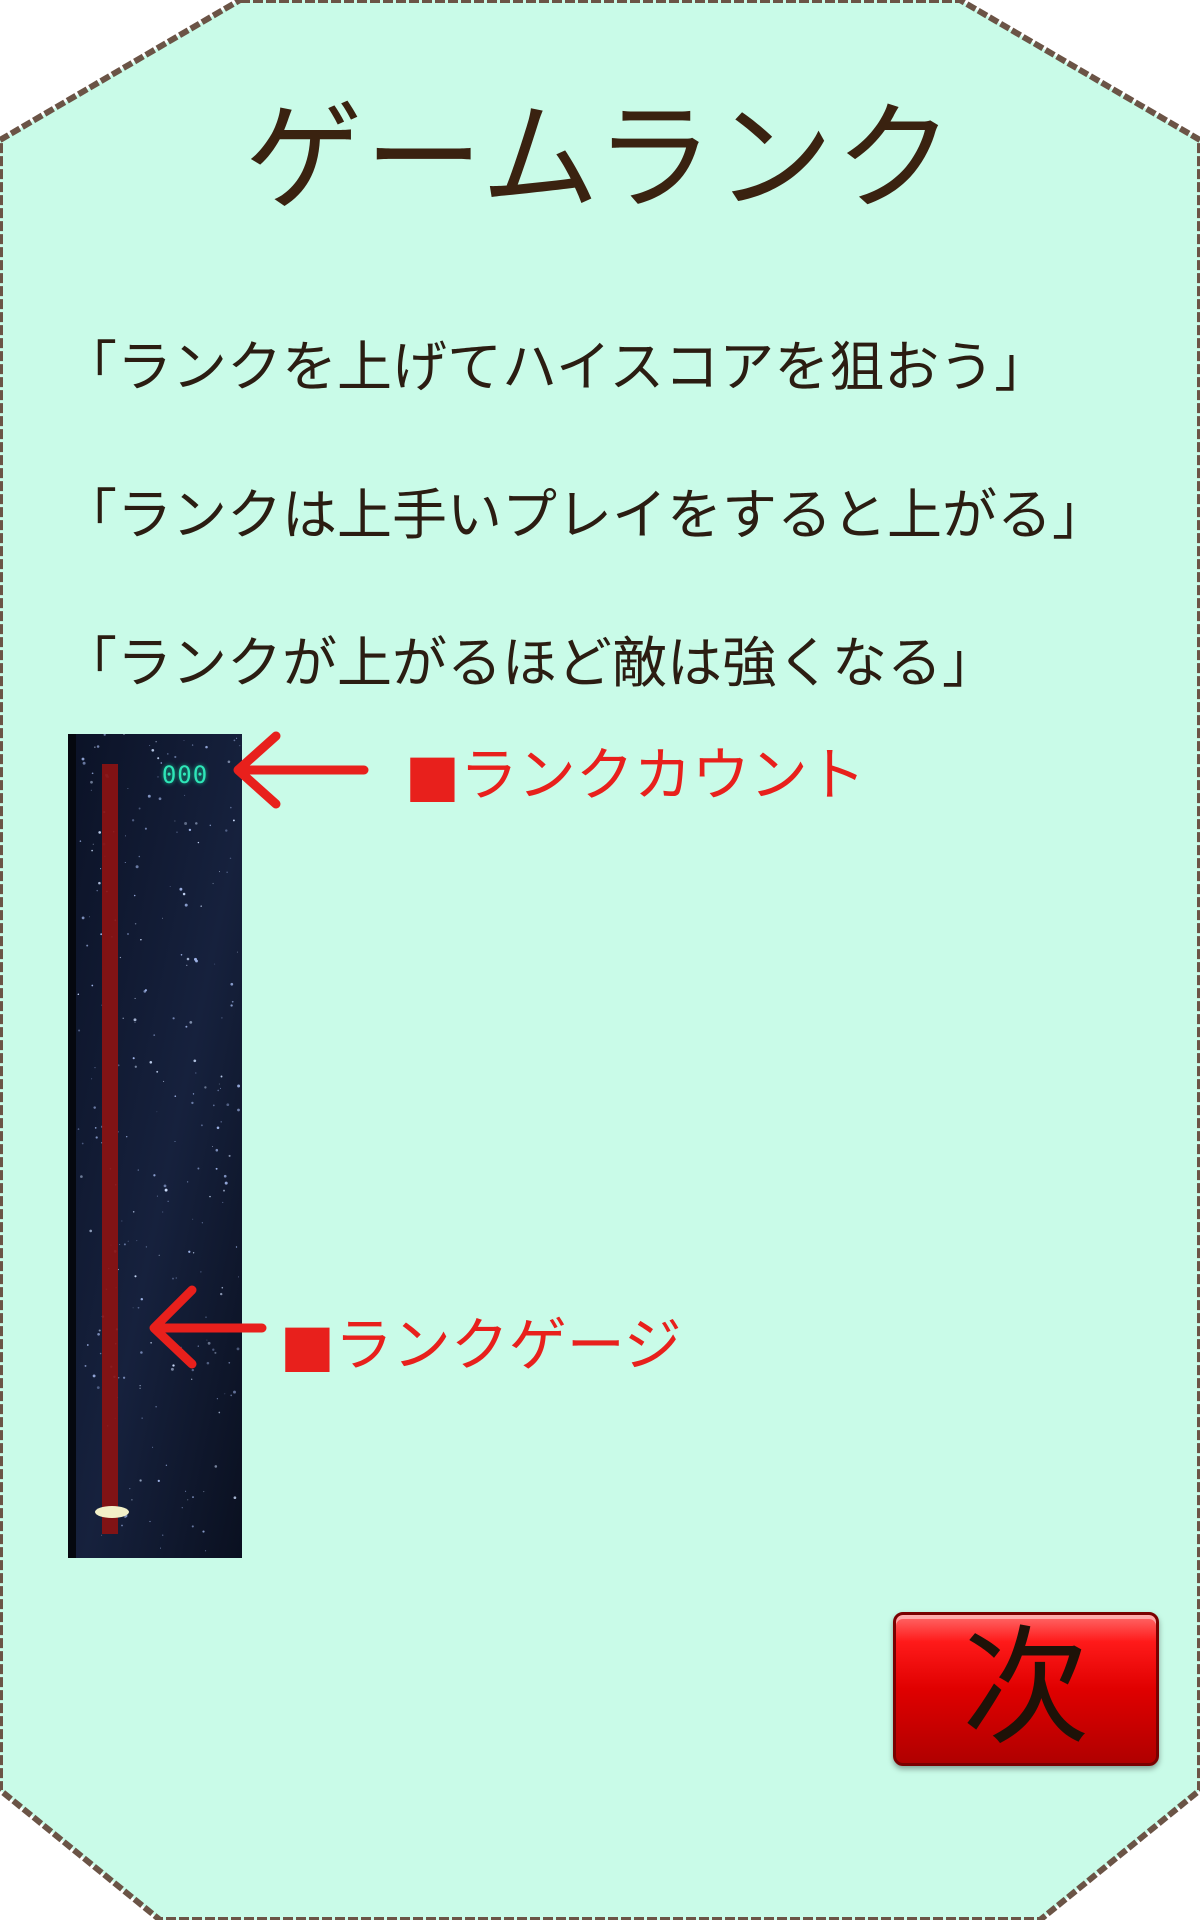 This screenshot has height=1920, width=1200. What do you see at coordinates (600, 158) in the screenshot?
I see `page-title: ゲームランク` at bounding box center [600, 158].